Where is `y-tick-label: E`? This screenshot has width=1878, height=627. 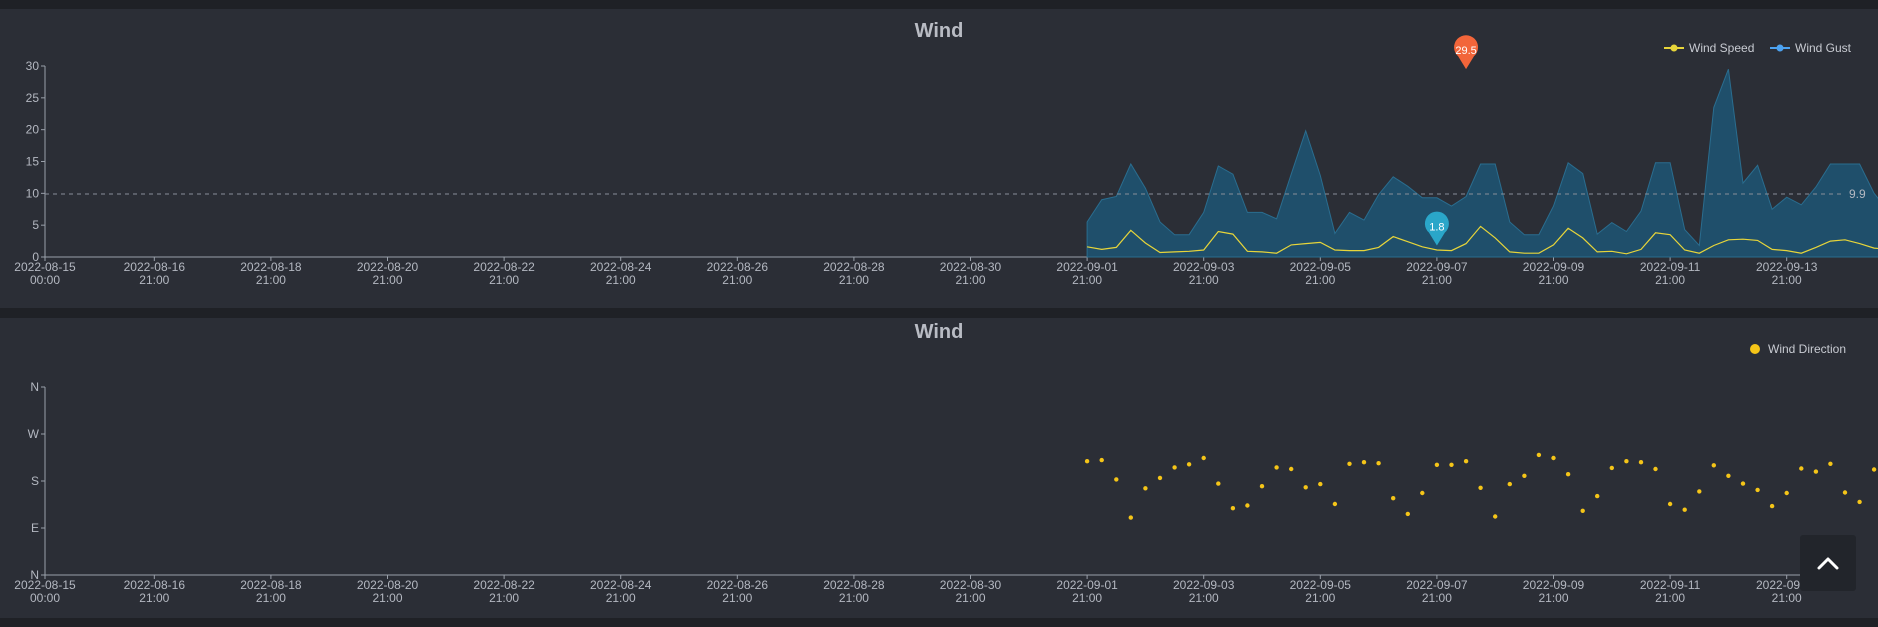 y-tick-label: E is located at coordinates (35, 528).